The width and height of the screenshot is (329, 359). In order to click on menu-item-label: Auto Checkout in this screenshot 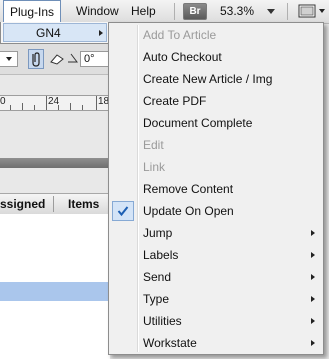, I will do `click(182, 57)`.